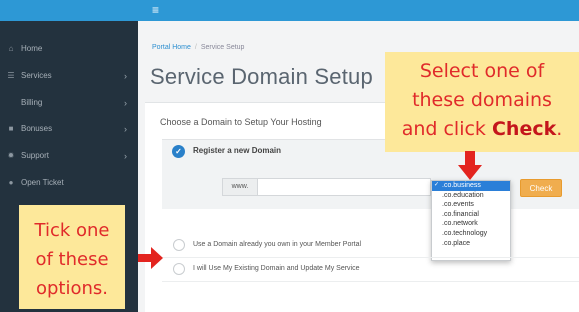 This screenshot has width=579, height=312. Describe the element at coordinates (72, 259) in the screenshot. I see `callout-line: of these` at that location.